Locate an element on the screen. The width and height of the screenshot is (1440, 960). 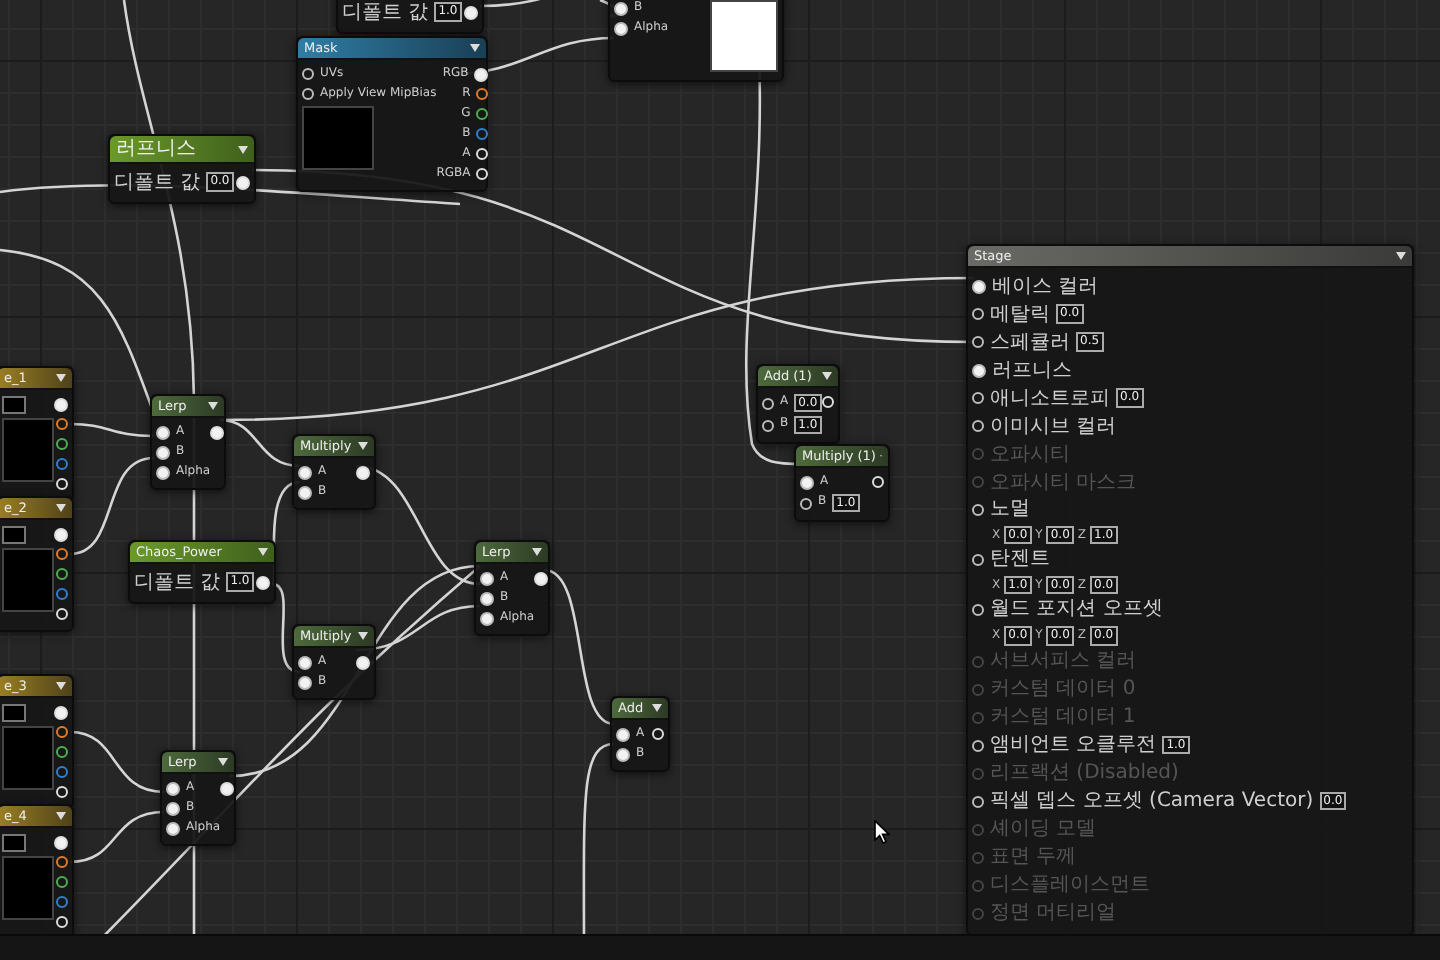
pin-label: 디스플레이스먼트 is located at coordinates (1070, 885).